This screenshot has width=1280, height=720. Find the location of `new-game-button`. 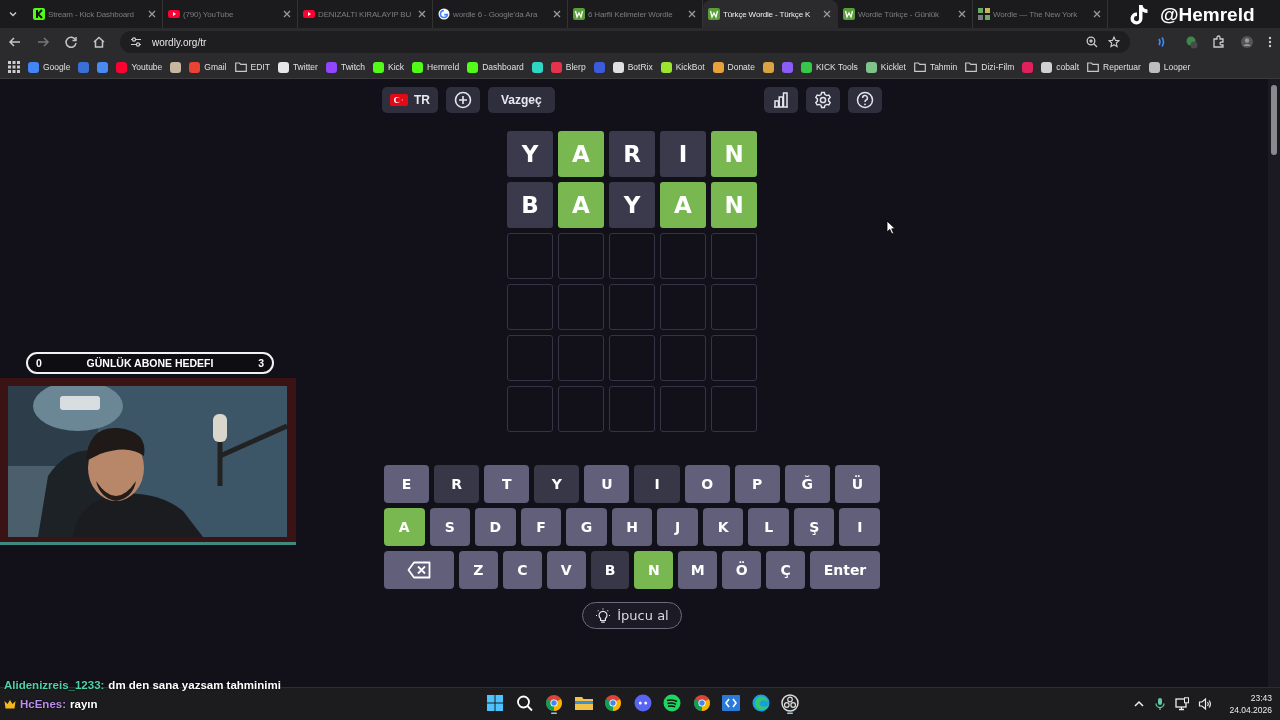

new-game-button is located at coordinates (463, 100).